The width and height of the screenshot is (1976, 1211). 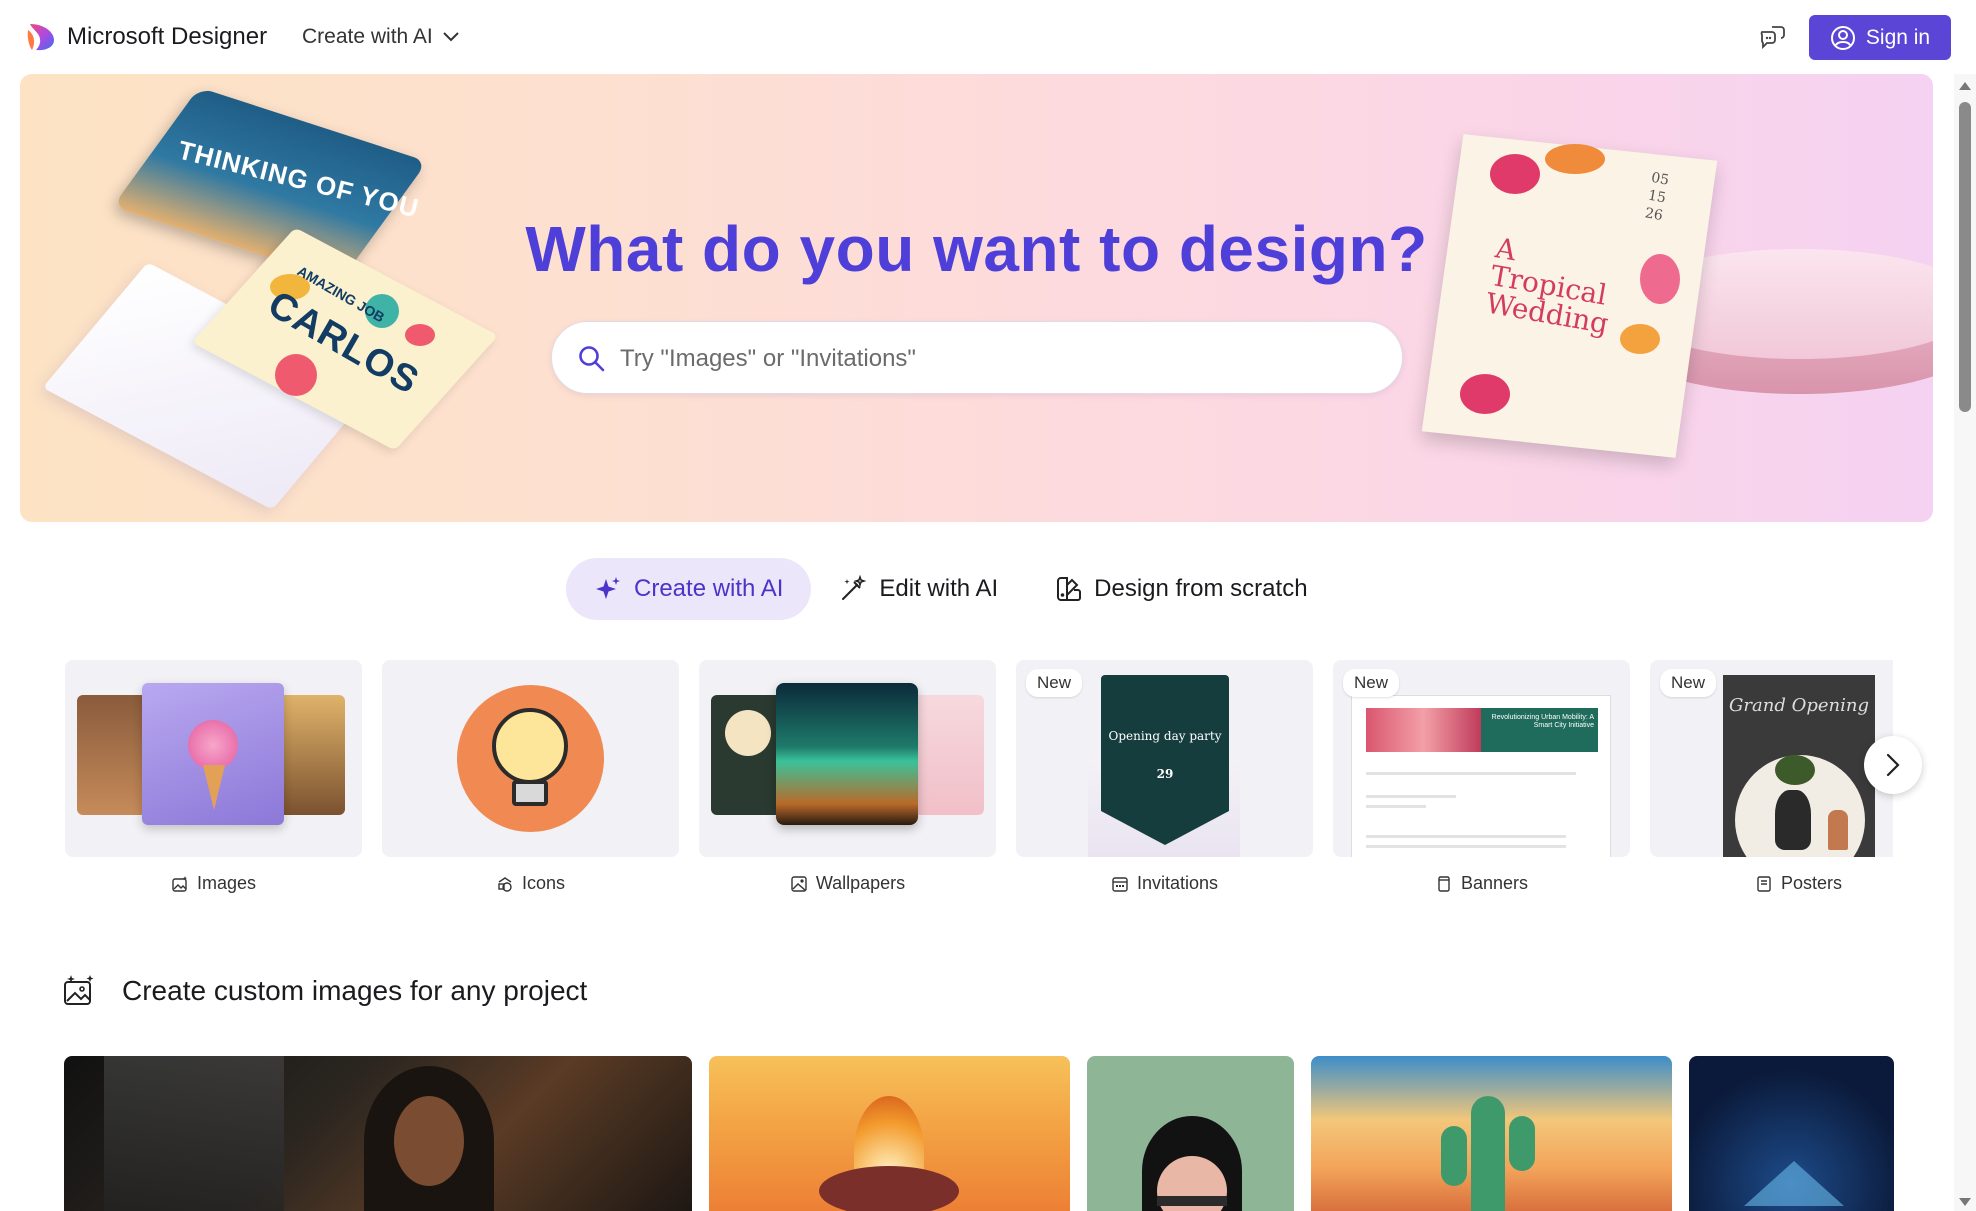 I want to click on category-label-row: Banners, so click(x=1481, y=883).